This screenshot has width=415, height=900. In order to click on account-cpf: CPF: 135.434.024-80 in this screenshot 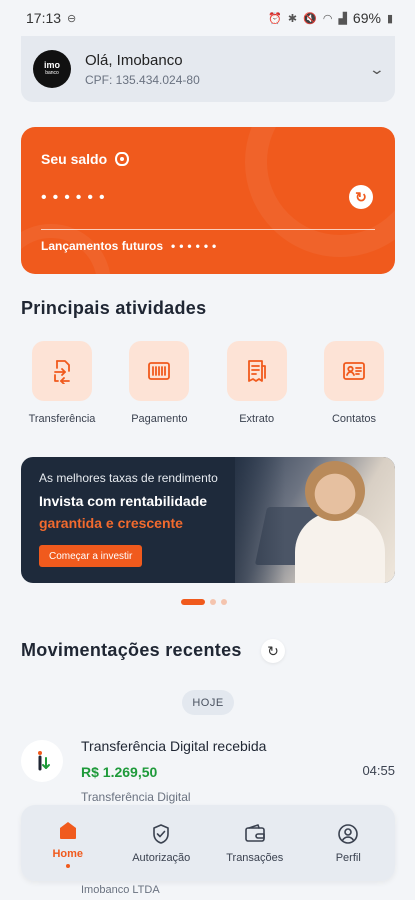, I will do `click(142, 79)`.